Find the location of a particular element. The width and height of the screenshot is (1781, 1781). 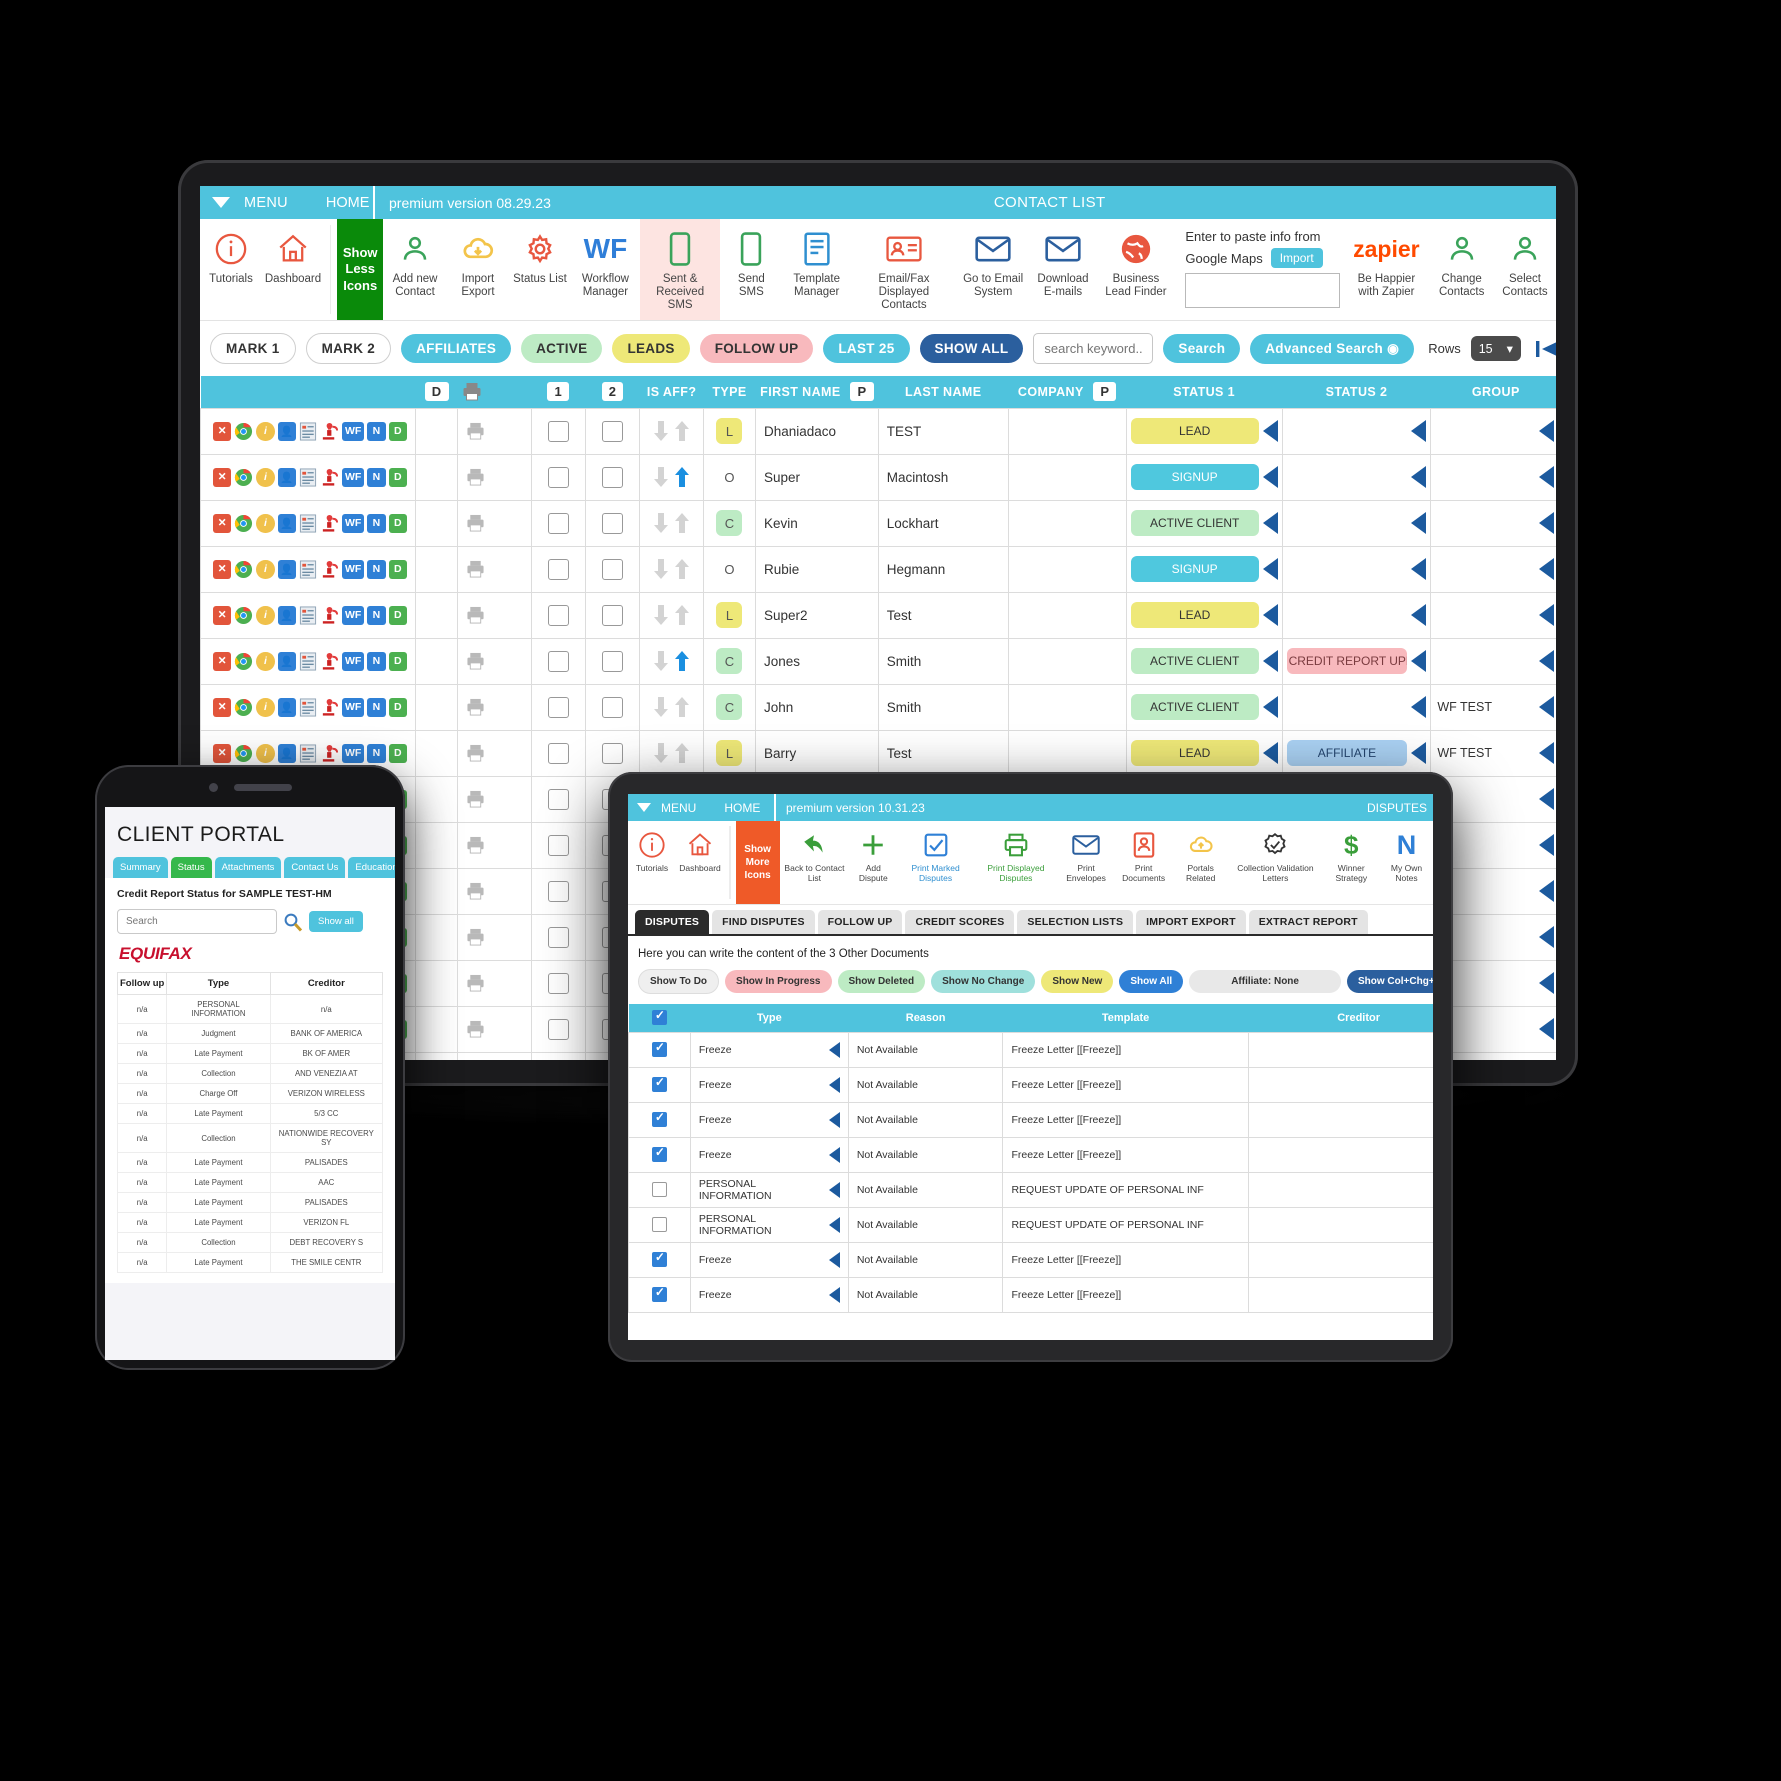

ribbon-print-displayed-disputes: Print Displayed Disputes is located at coordinates (1016, 862).